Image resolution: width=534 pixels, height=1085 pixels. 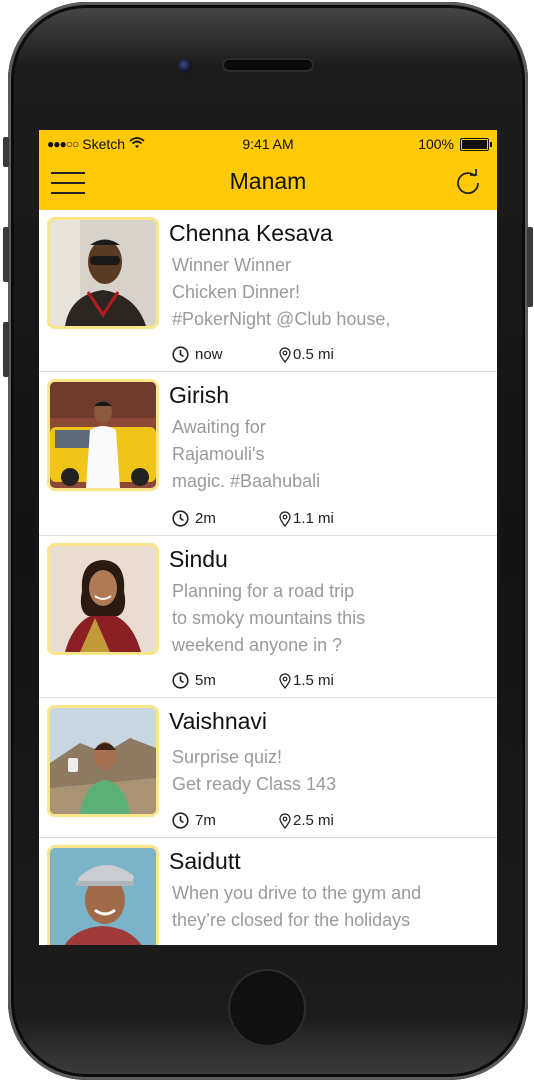 What do you see at coordinates (268, 181) in the screenshot?
I see `app-title: Manam` at bounding box center [268, 181].